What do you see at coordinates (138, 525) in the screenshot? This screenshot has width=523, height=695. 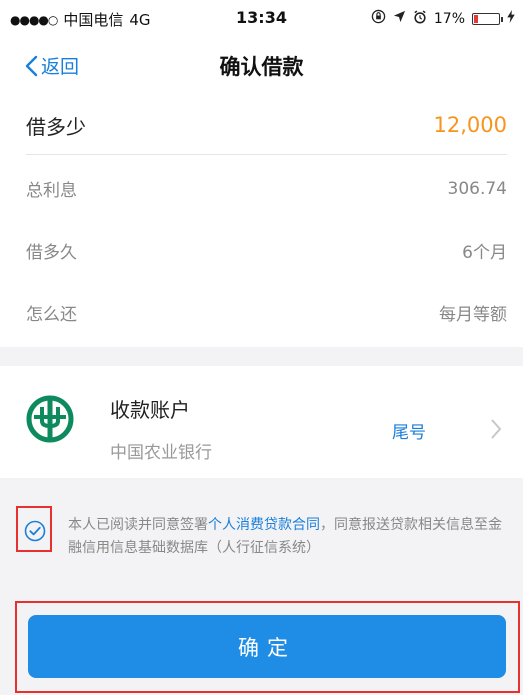 I see `agreement-text-prefix: 本人已阅读并同意签署` at bounding box center [138, 525].